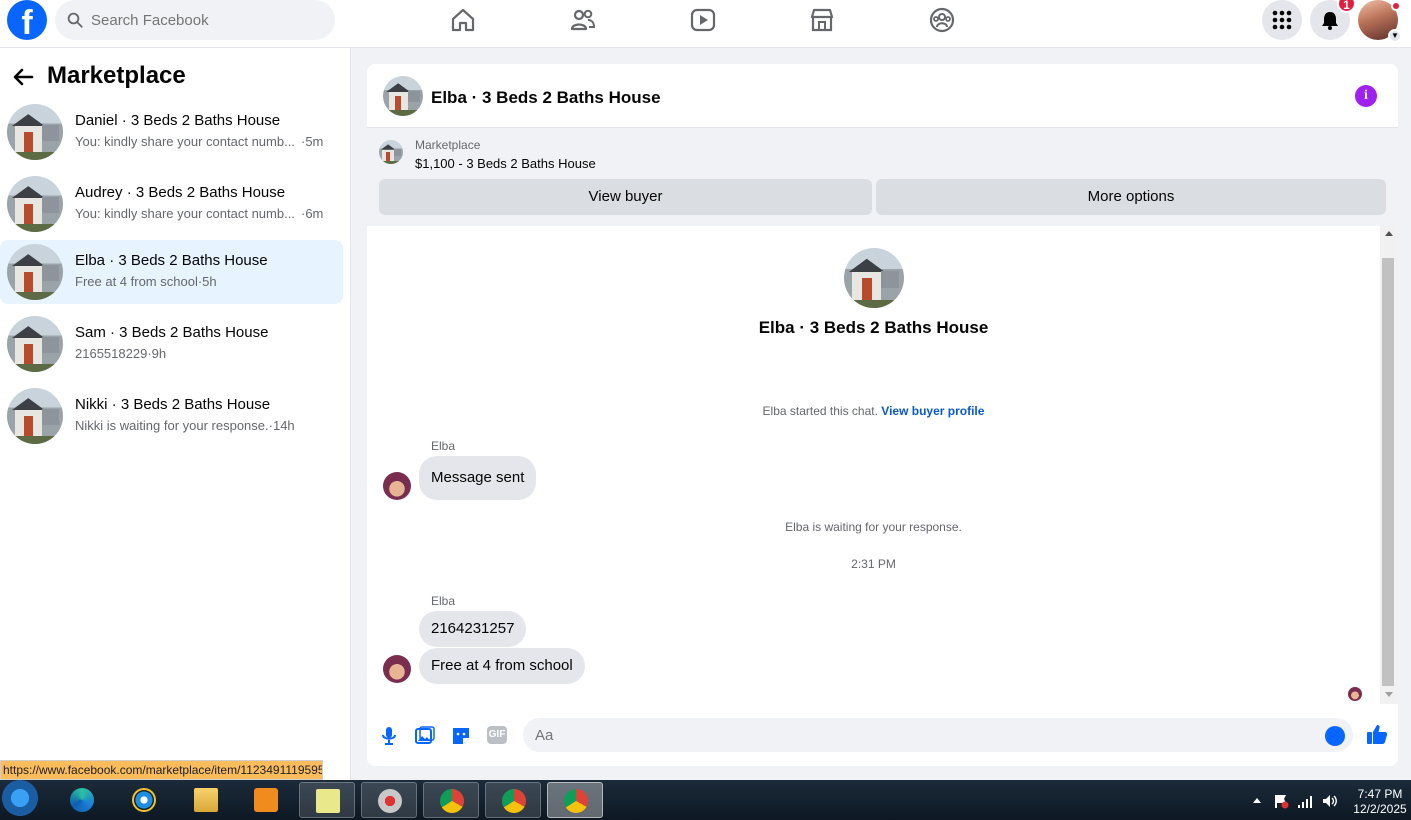 This screenshot has width=1411, height=820. What do you see at coordinates (820, 411) in the screenshot?
I see `chat-started-text: Elba started this chat.` at bounding box center [820, 411].